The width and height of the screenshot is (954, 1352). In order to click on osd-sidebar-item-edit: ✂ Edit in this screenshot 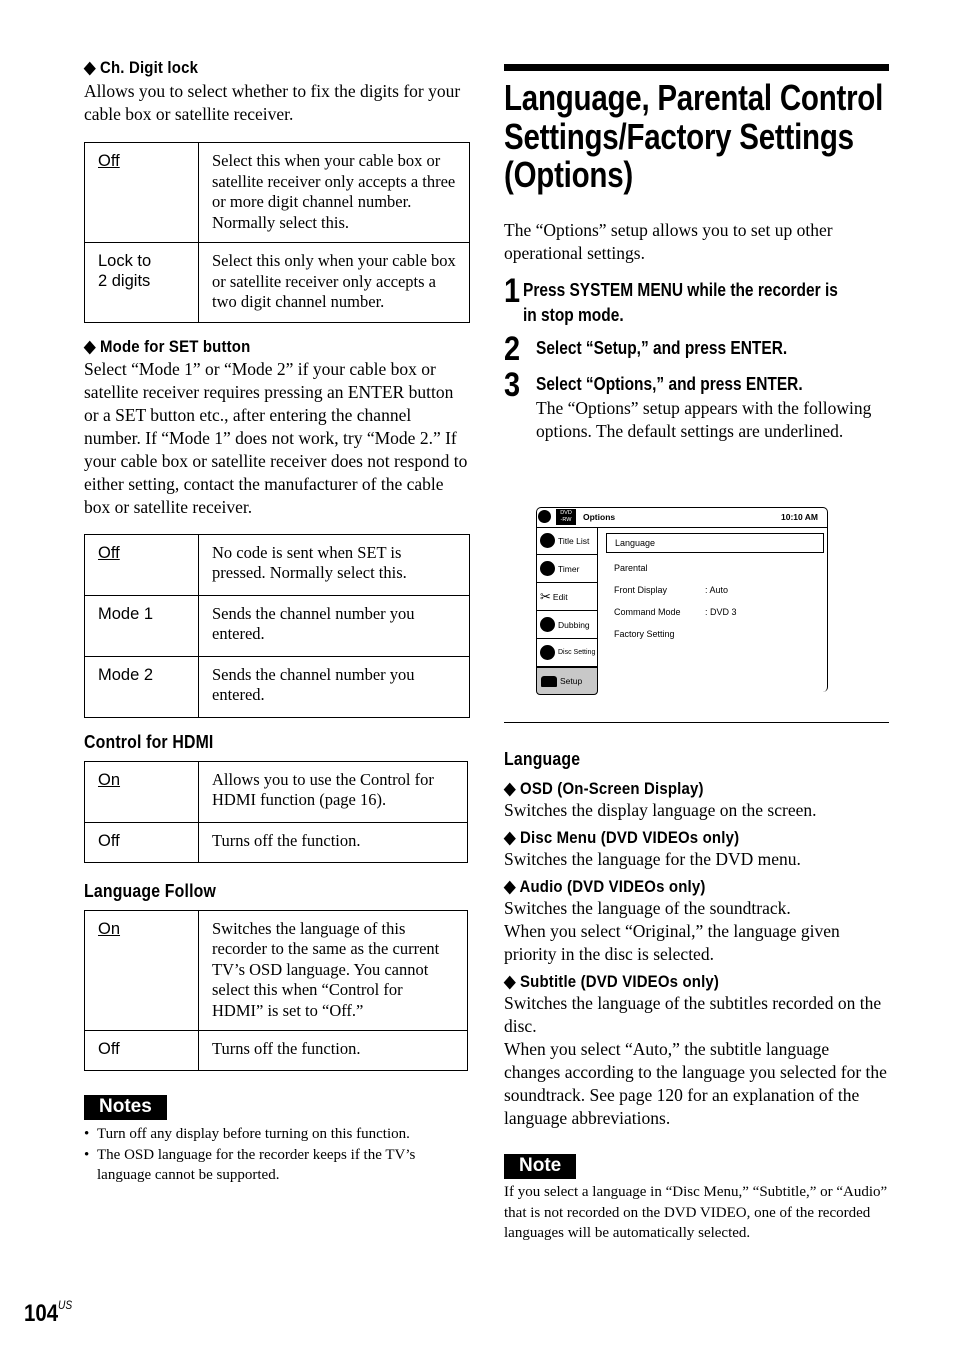, I will do `click(567, 597)`.